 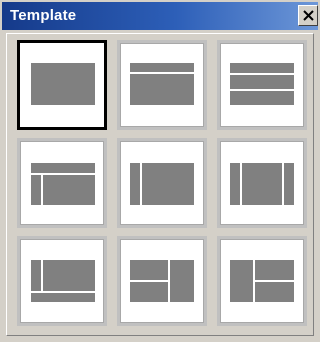 I want to click on template-left-column-footer, so click(x=62, y=281).